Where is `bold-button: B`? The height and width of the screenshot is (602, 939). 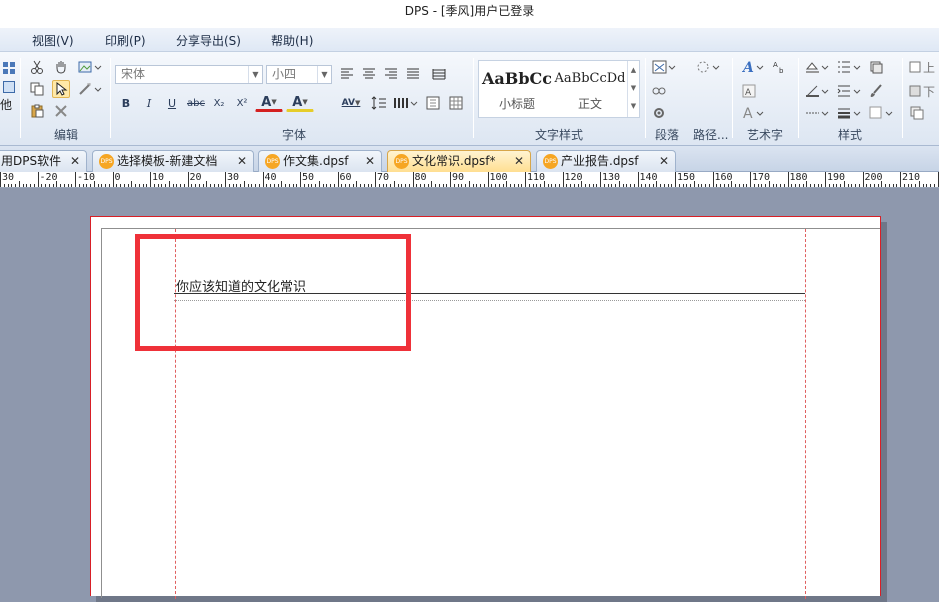 bold-button: B is located at coordinates (126, 103).